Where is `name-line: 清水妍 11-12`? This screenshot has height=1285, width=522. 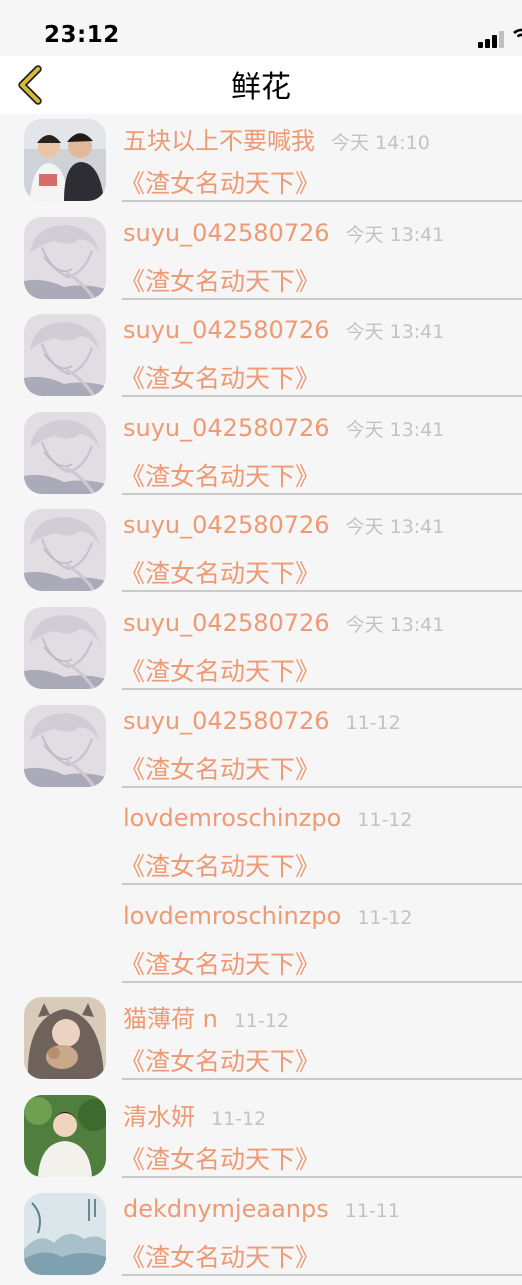 name-line: 清水妍 11-12 is located at coordinates (194, 1114).